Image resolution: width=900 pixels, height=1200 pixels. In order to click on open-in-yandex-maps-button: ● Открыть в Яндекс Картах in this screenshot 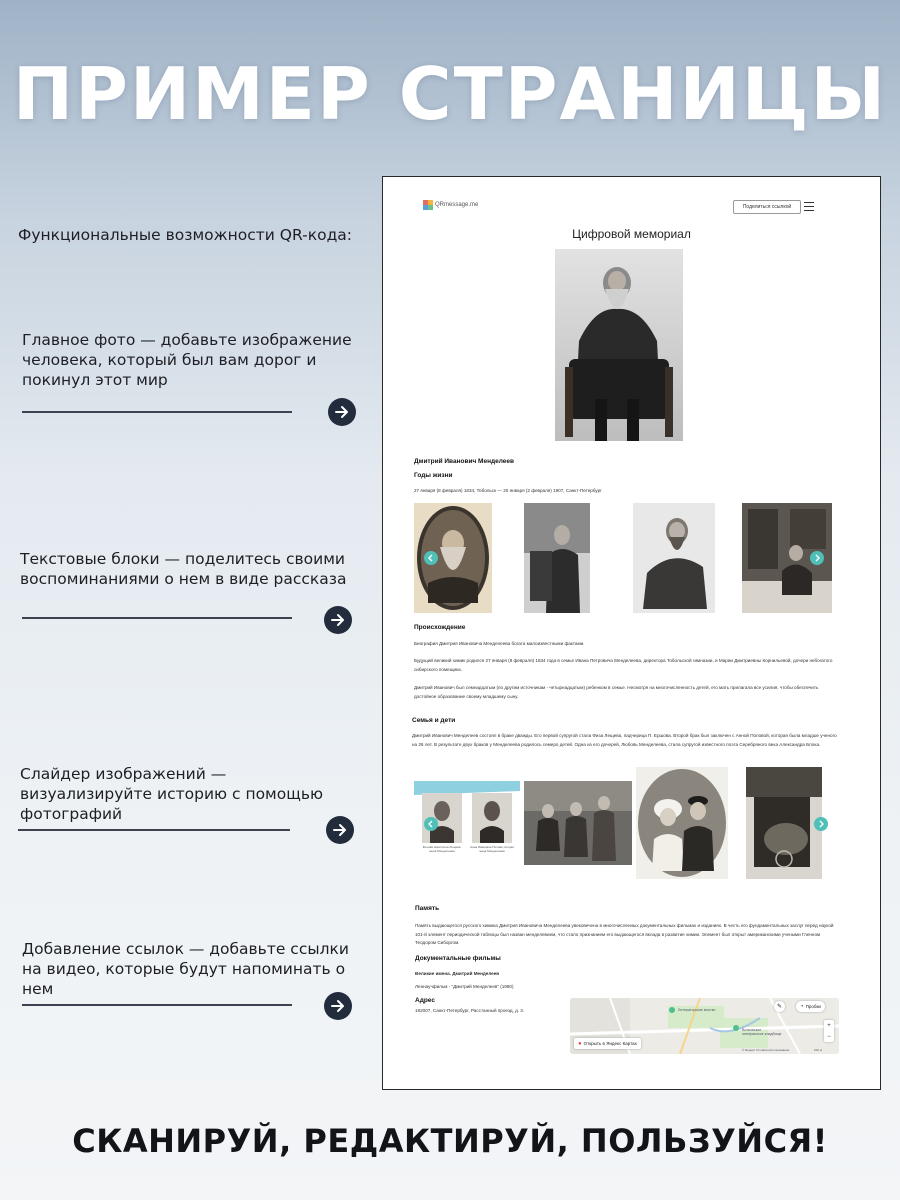, I will do `click(607, 1043)`.